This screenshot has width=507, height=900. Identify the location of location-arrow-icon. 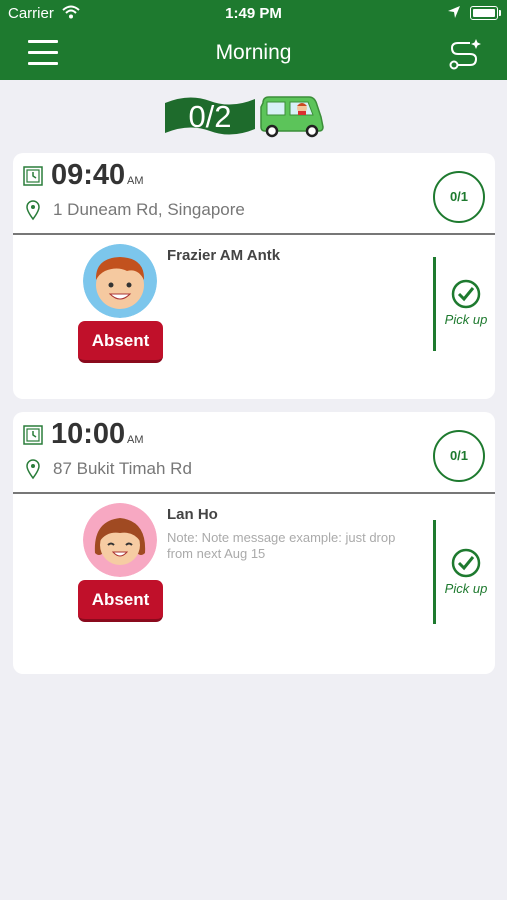
(454, 14).